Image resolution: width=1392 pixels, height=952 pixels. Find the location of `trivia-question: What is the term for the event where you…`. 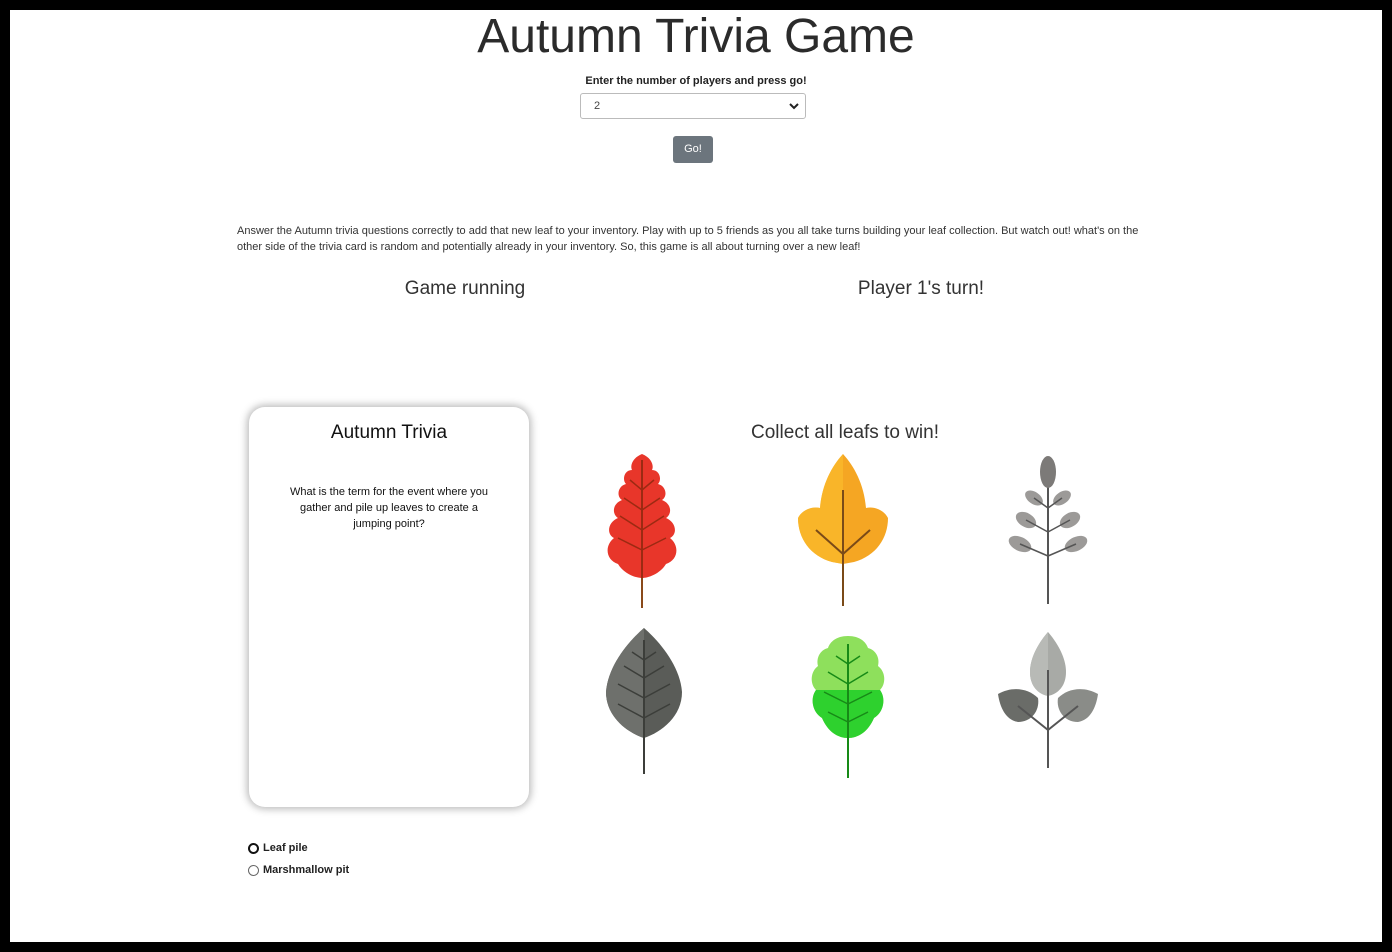

trivia-question: What is the term for the event where you… is located at coordinates (389, 508).